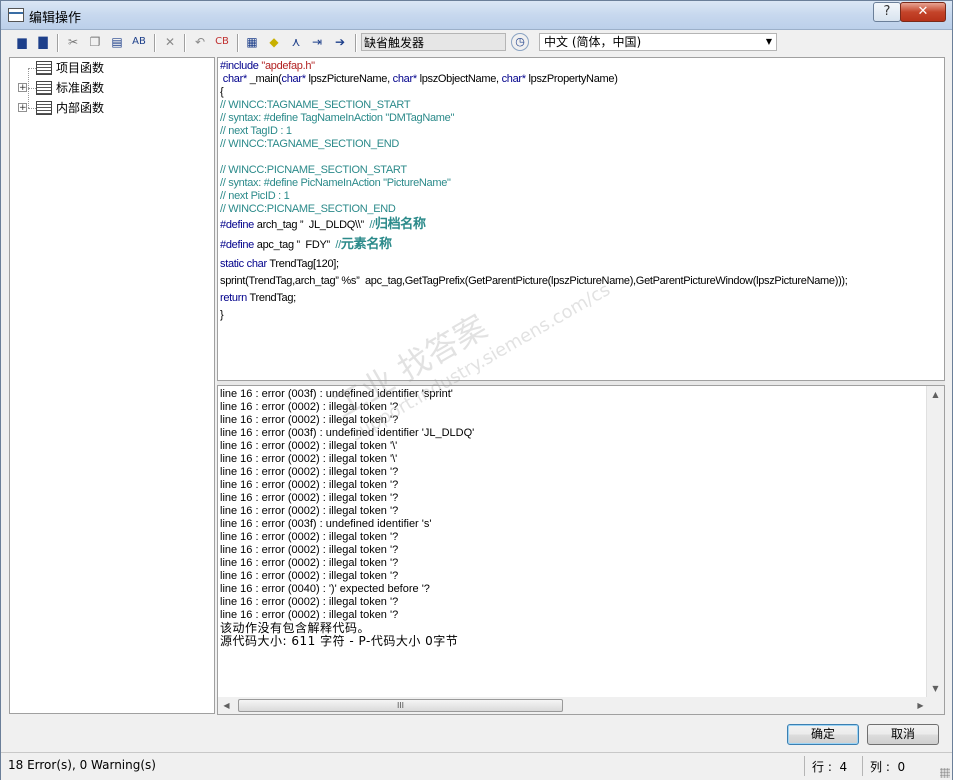  I want to click on error-summary: 18 Error(s), 0 Warning(s), so click(82, 765).